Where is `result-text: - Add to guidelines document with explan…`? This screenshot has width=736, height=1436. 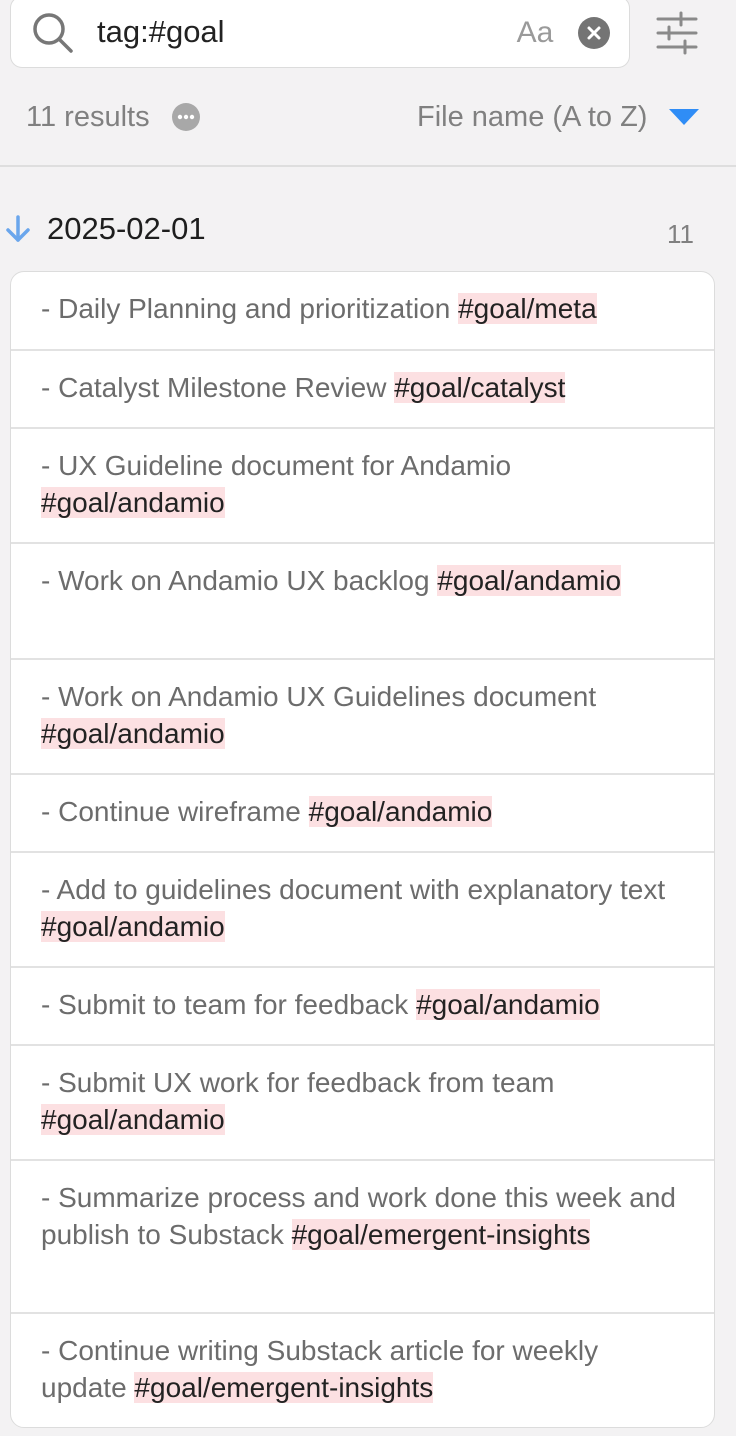
result-text: - Add to guidelines document with explan… is located at coordinates (353, 889).